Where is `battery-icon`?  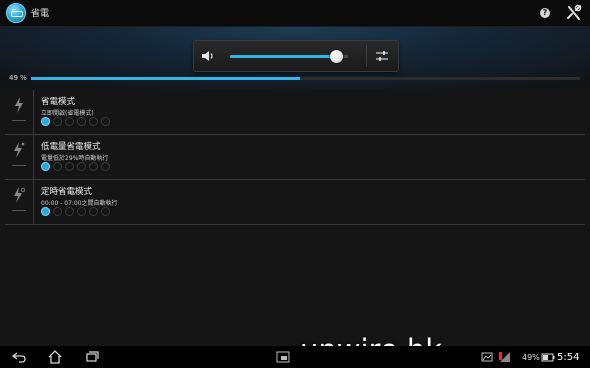
battery-icon is located at coordinates (548, 357).